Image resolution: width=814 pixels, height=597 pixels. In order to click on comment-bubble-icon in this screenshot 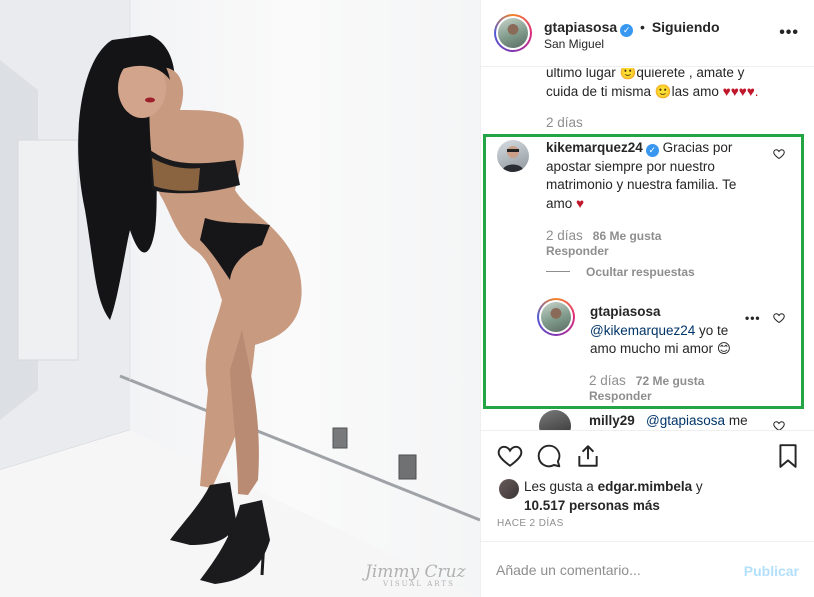, I will do `click(549, 456)`.